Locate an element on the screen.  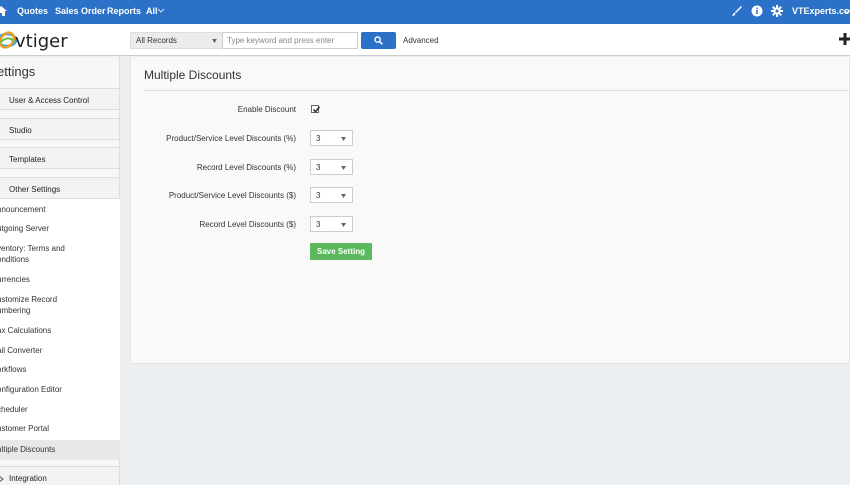
record-discount-amount-label: Record Level Discounts ($) is located at coordinates (247, 224).